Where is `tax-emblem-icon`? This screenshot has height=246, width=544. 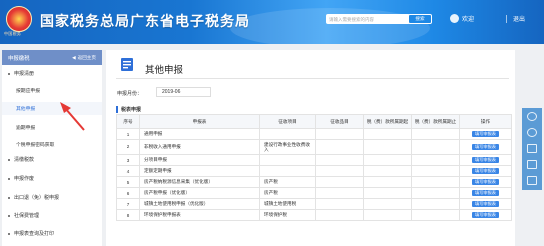
tax-emblem-icon is located at coordinates (19, 19).